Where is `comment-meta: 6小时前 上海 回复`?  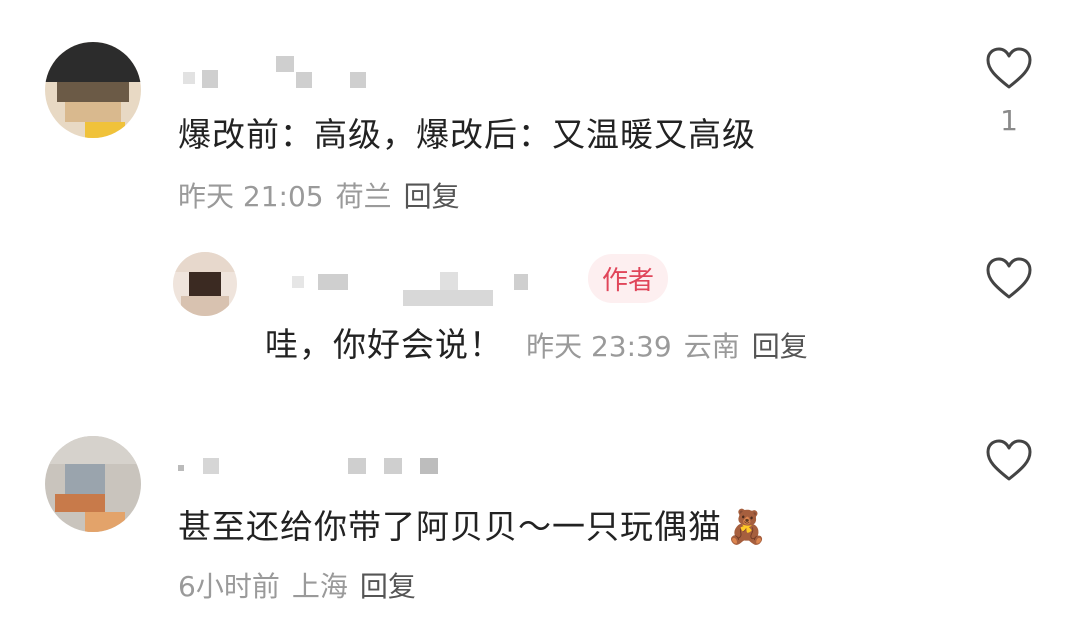 comment-meta: 6小时前 上海 回复 is located at coordinates (303, 585).